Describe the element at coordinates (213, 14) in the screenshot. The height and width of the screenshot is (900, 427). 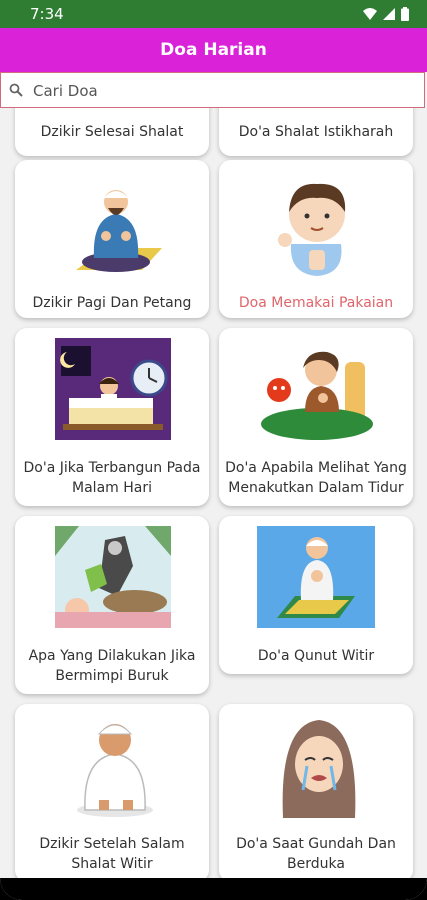
I see `status-bar: 7:34` at that location.